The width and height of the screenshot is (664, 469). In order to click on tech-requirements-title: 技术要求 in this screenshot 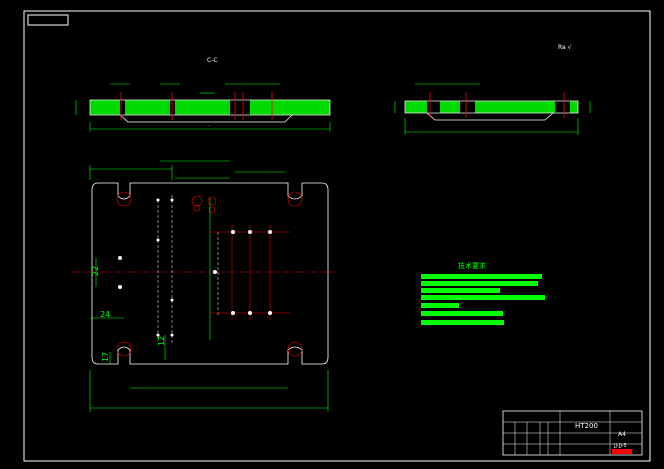, I will do `click(472, 265)`.